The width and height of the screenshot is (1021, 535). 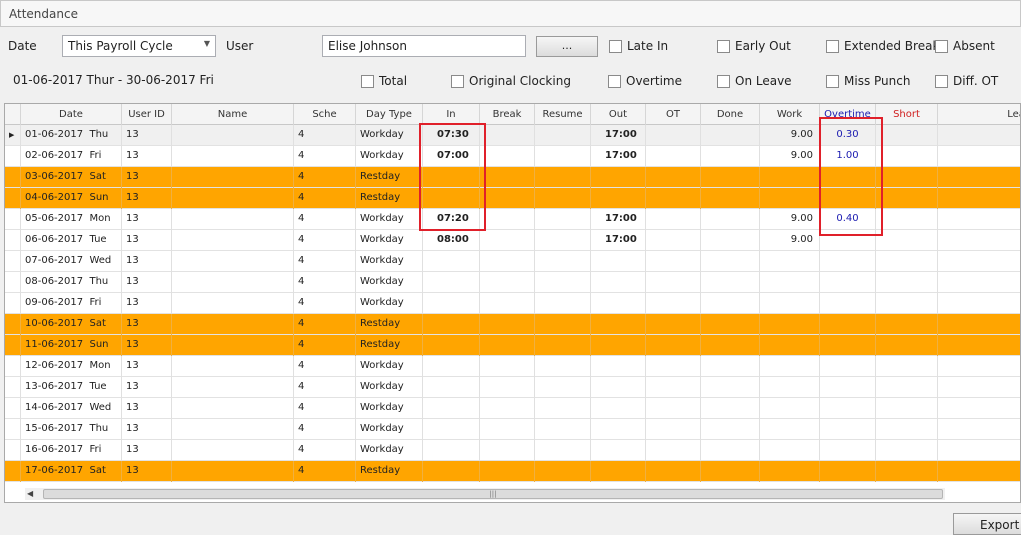 What do you see at coordinates (512, 408) in the screenshot?
I see `table-row: 14-06-2017 Wed 13 4 Workday` at bounding box center [512, 408].